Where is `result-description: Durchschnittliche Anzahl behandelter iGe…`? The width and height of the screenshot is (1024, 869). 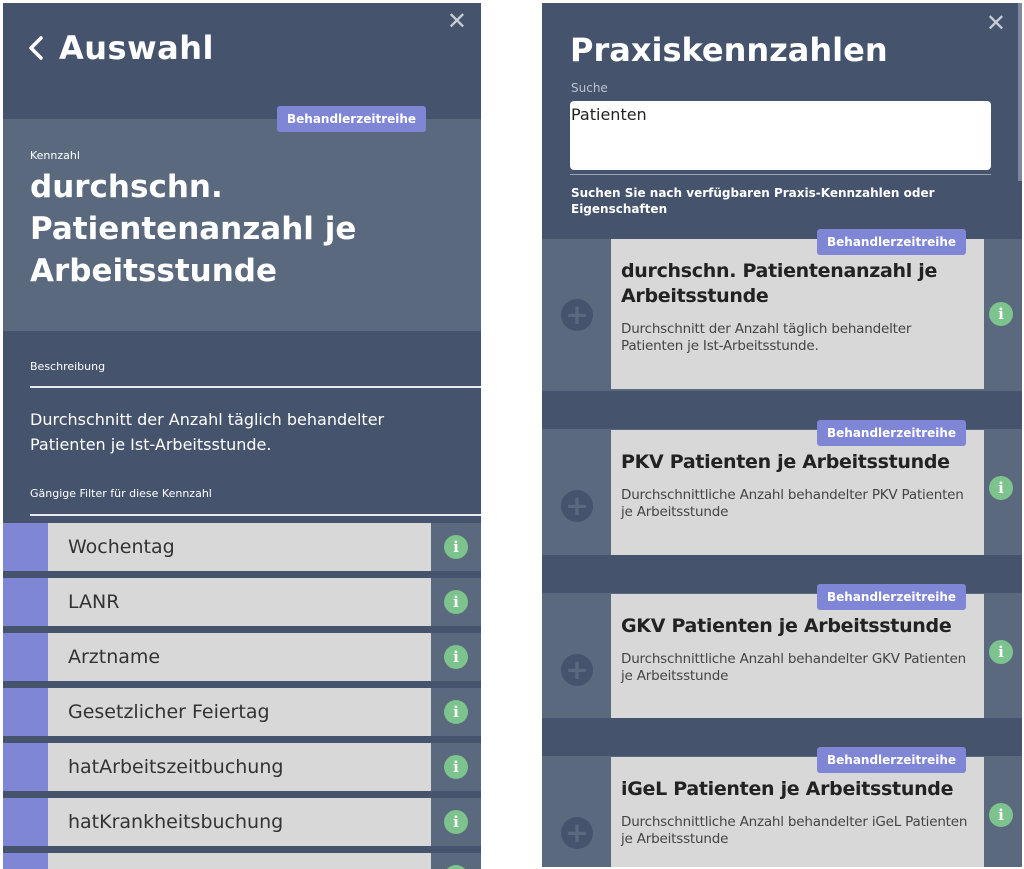 result-description: Durchschnittliche Anzahl behandelter iGe… is located at coordinates (794, 830).